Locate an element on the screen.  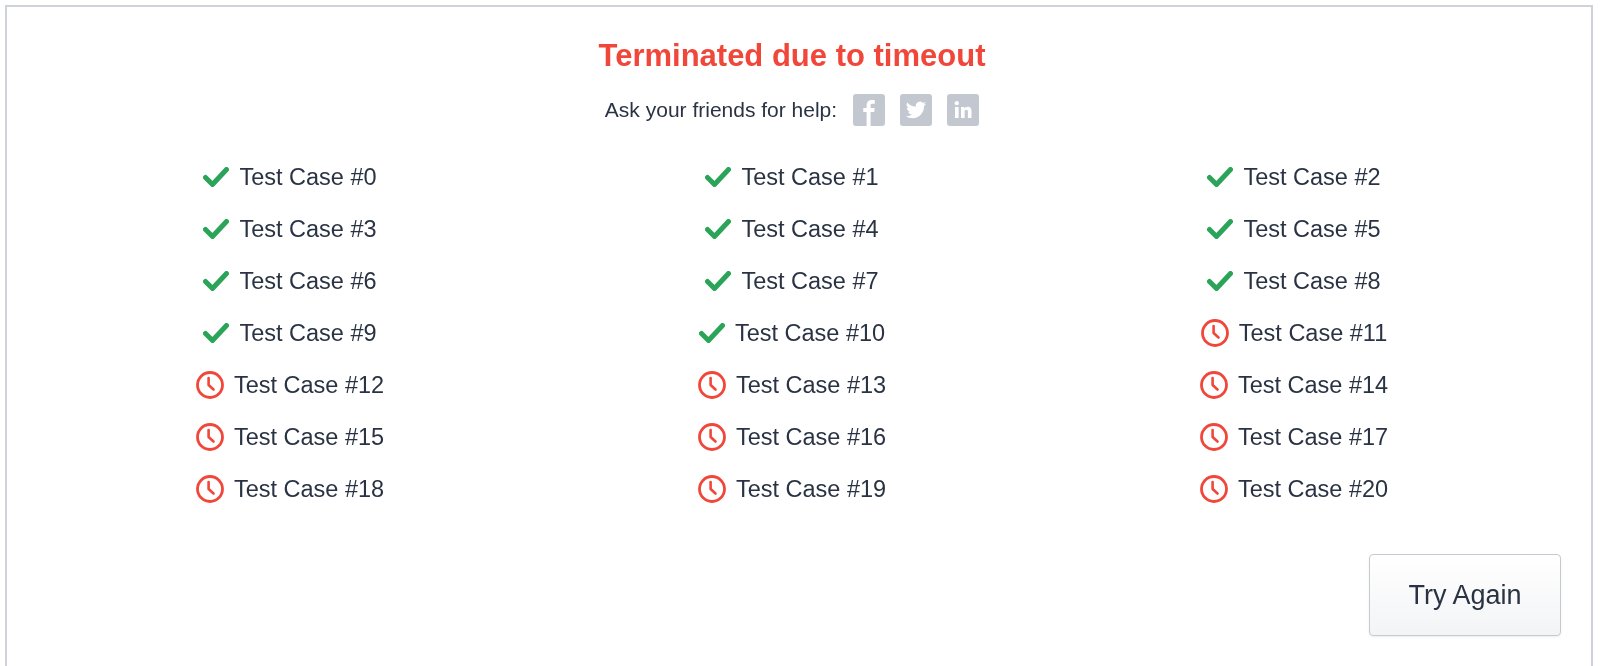
test-case-label: Test Case #2 is located at coordinates (1312, 177).